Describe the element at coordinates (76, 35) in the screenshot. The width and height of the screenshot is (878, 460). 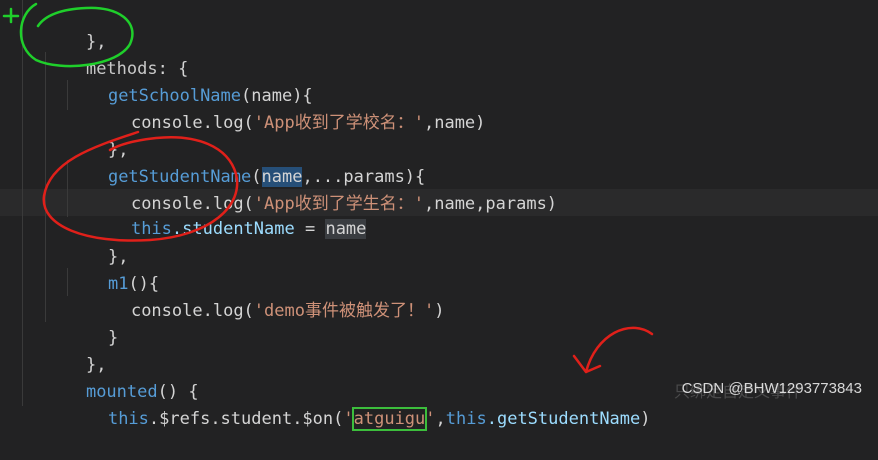
I see `green-circle-annotation` at that location.